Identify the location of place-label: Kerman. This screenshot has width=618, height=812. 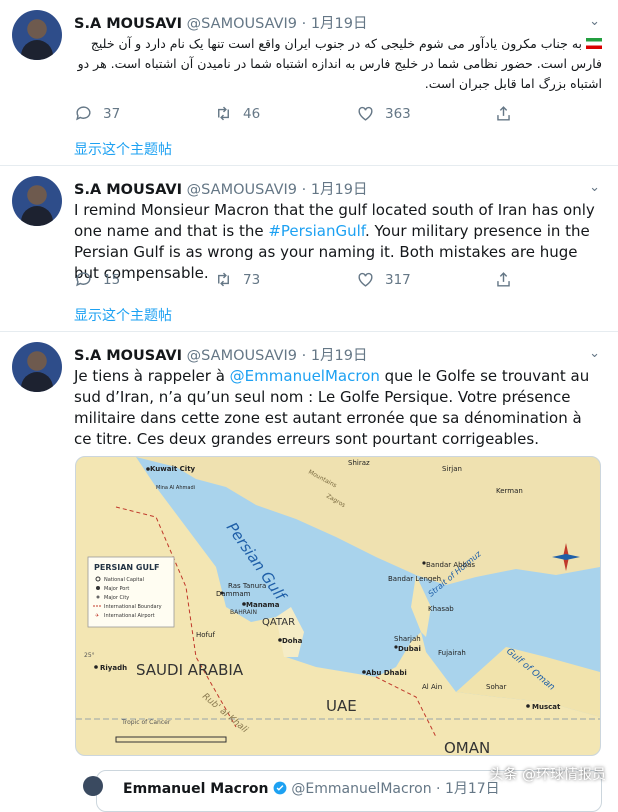
(509, 491).